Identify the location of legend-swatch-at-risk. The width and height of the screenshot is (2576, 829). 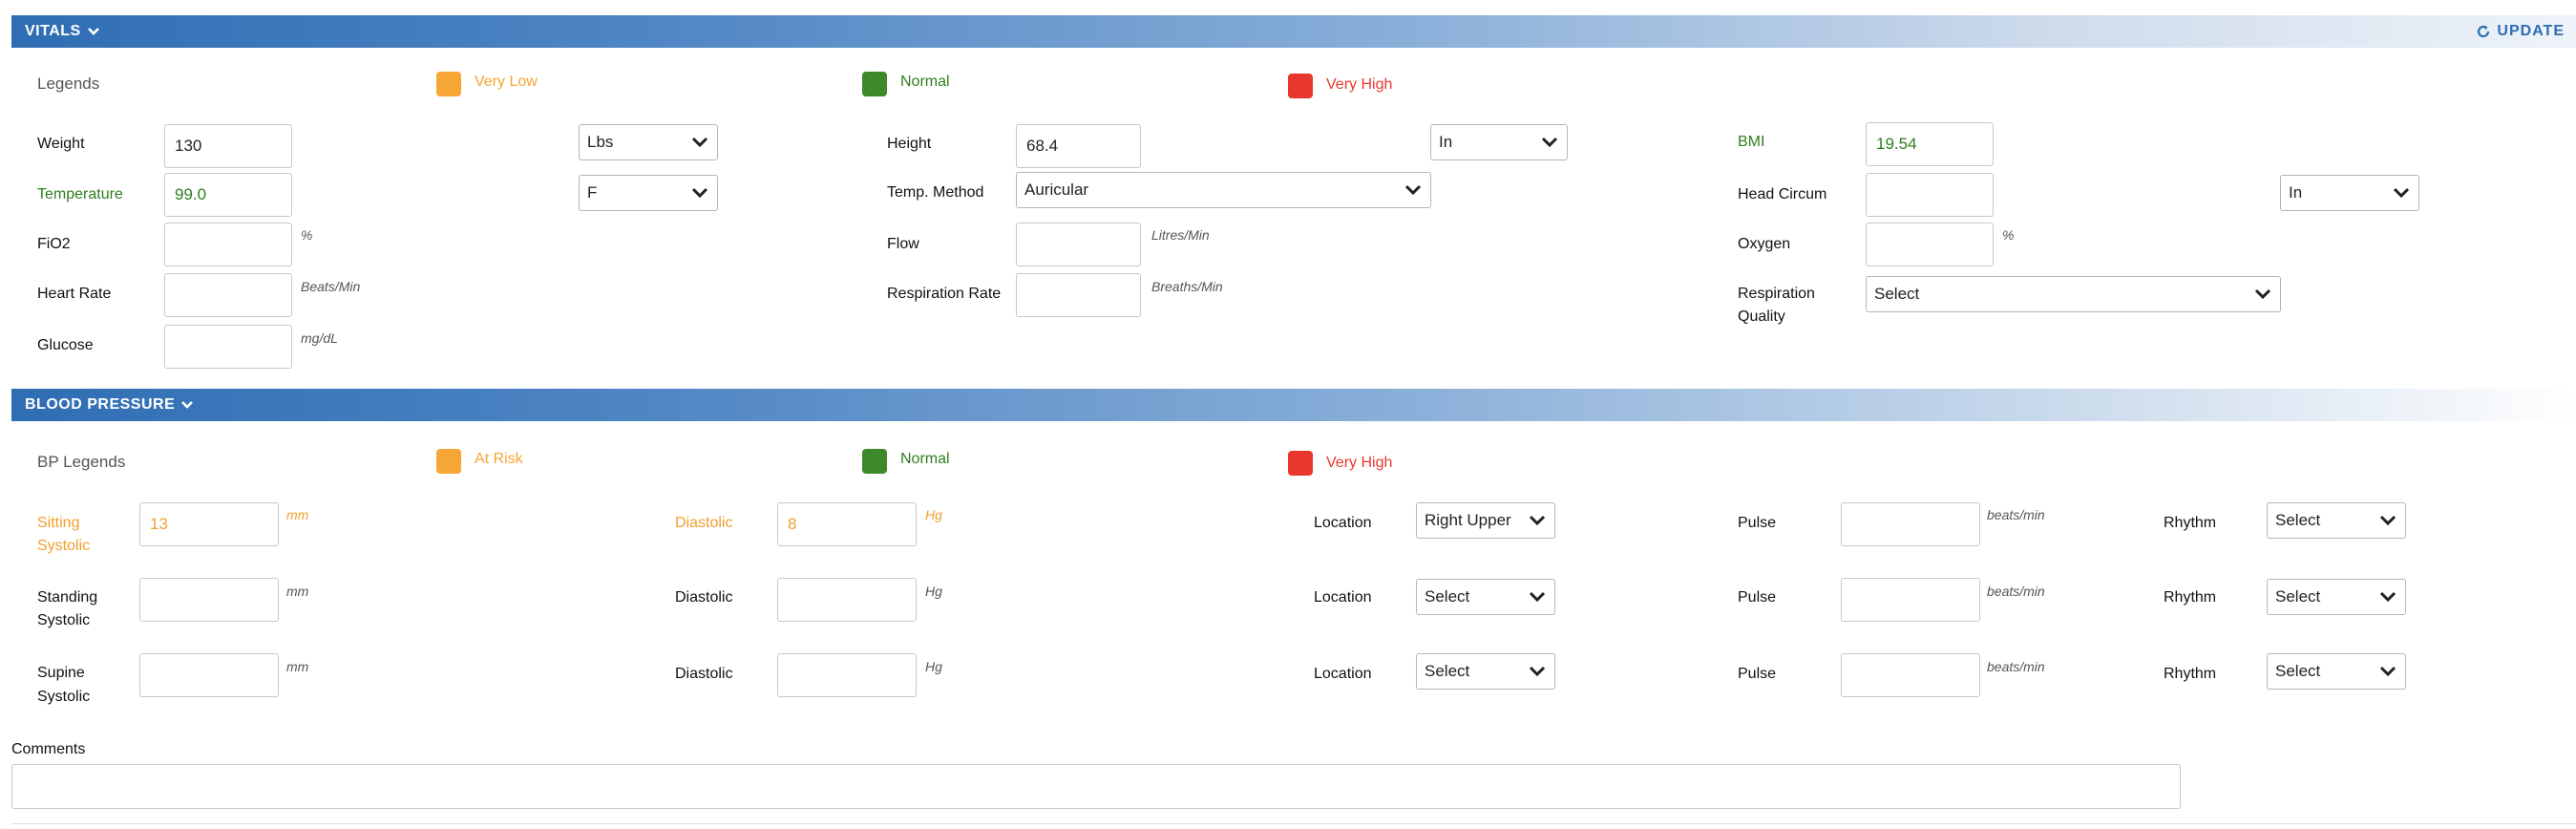
(448, 461).